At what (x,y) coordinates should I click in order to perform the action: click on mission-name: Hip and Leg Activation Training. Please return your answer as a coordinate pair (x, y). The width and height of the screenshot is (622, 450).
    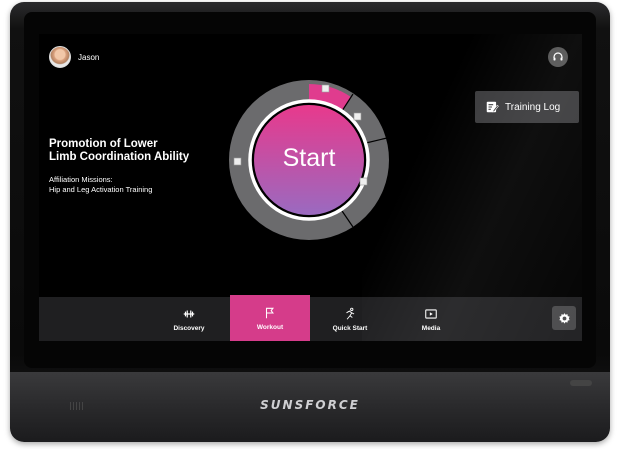
    Looking at the image, I should click on (101, 189).